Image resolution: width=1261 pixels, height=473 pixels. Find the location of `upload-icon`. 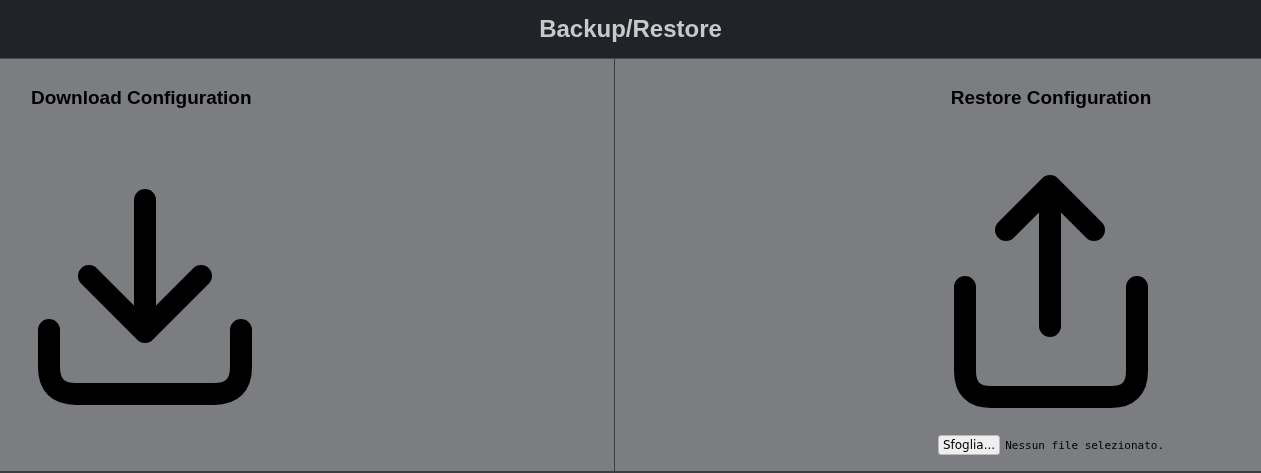

upload-icon is located at coordinates (1051, 293).